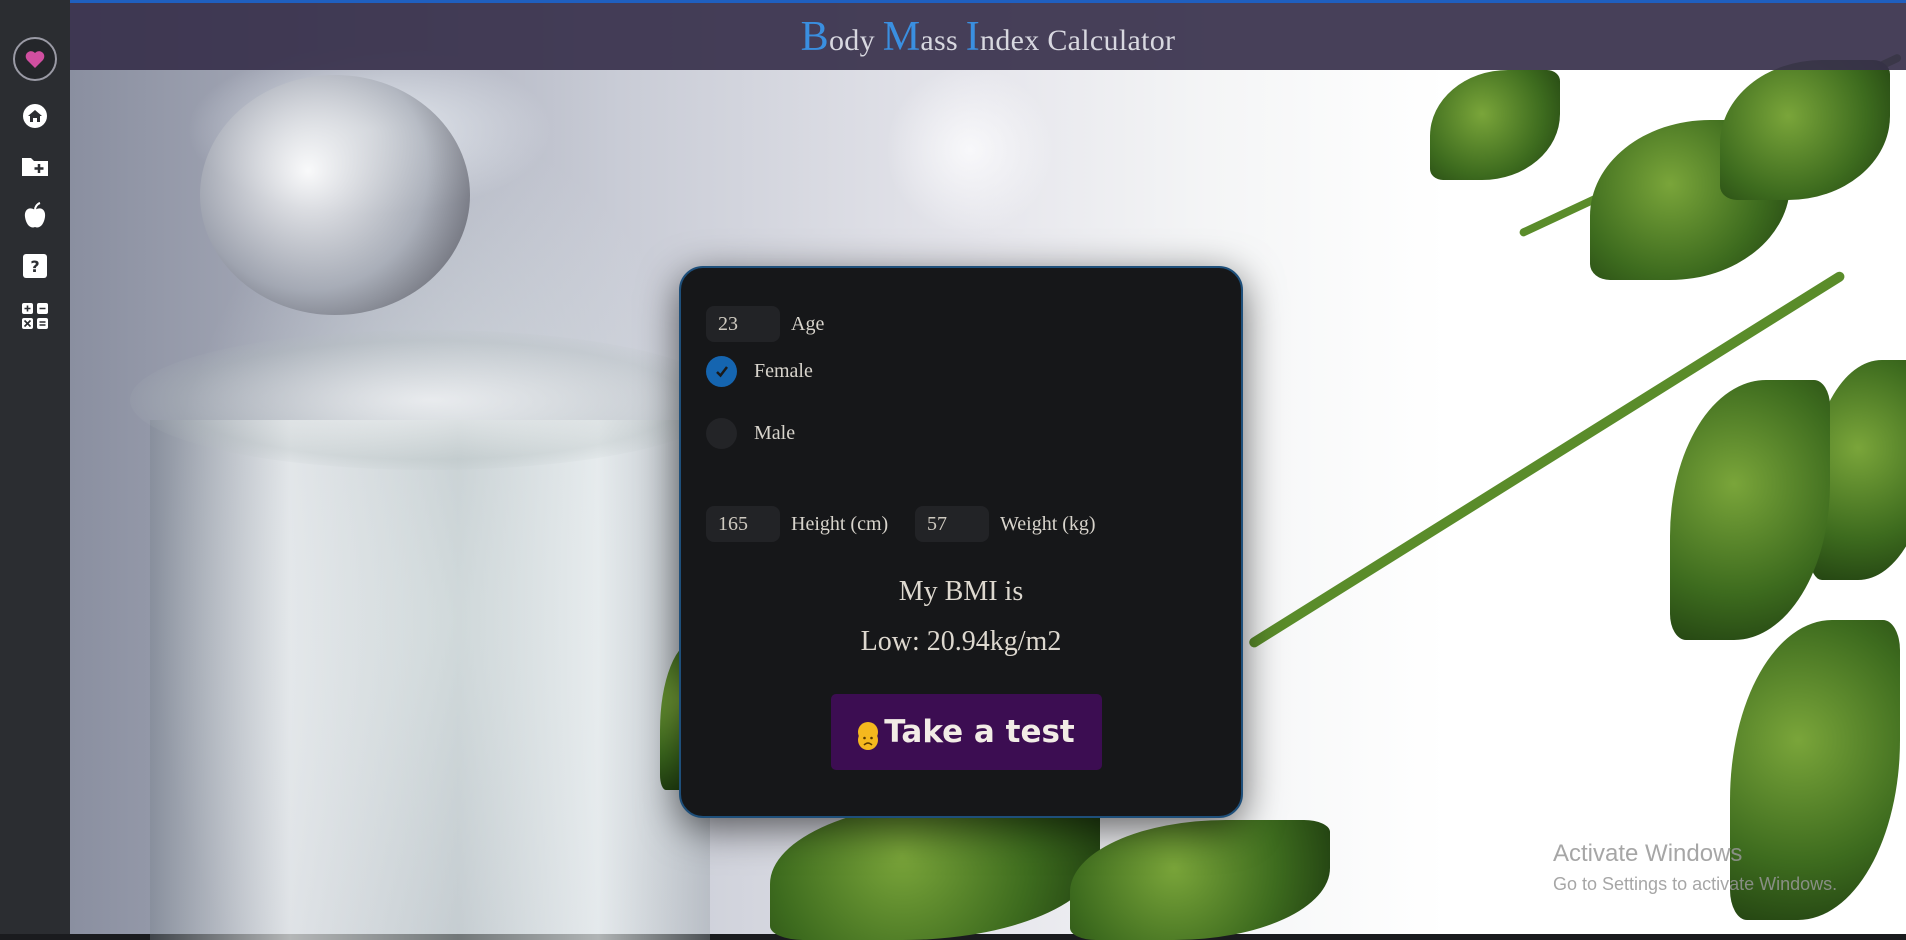 The width and height of the screenshot is (1906, 940). What do you see at coordinates (856, 40) in the screenshot?
I see `title-rest-1: ody` at bounding box center [856, 40].